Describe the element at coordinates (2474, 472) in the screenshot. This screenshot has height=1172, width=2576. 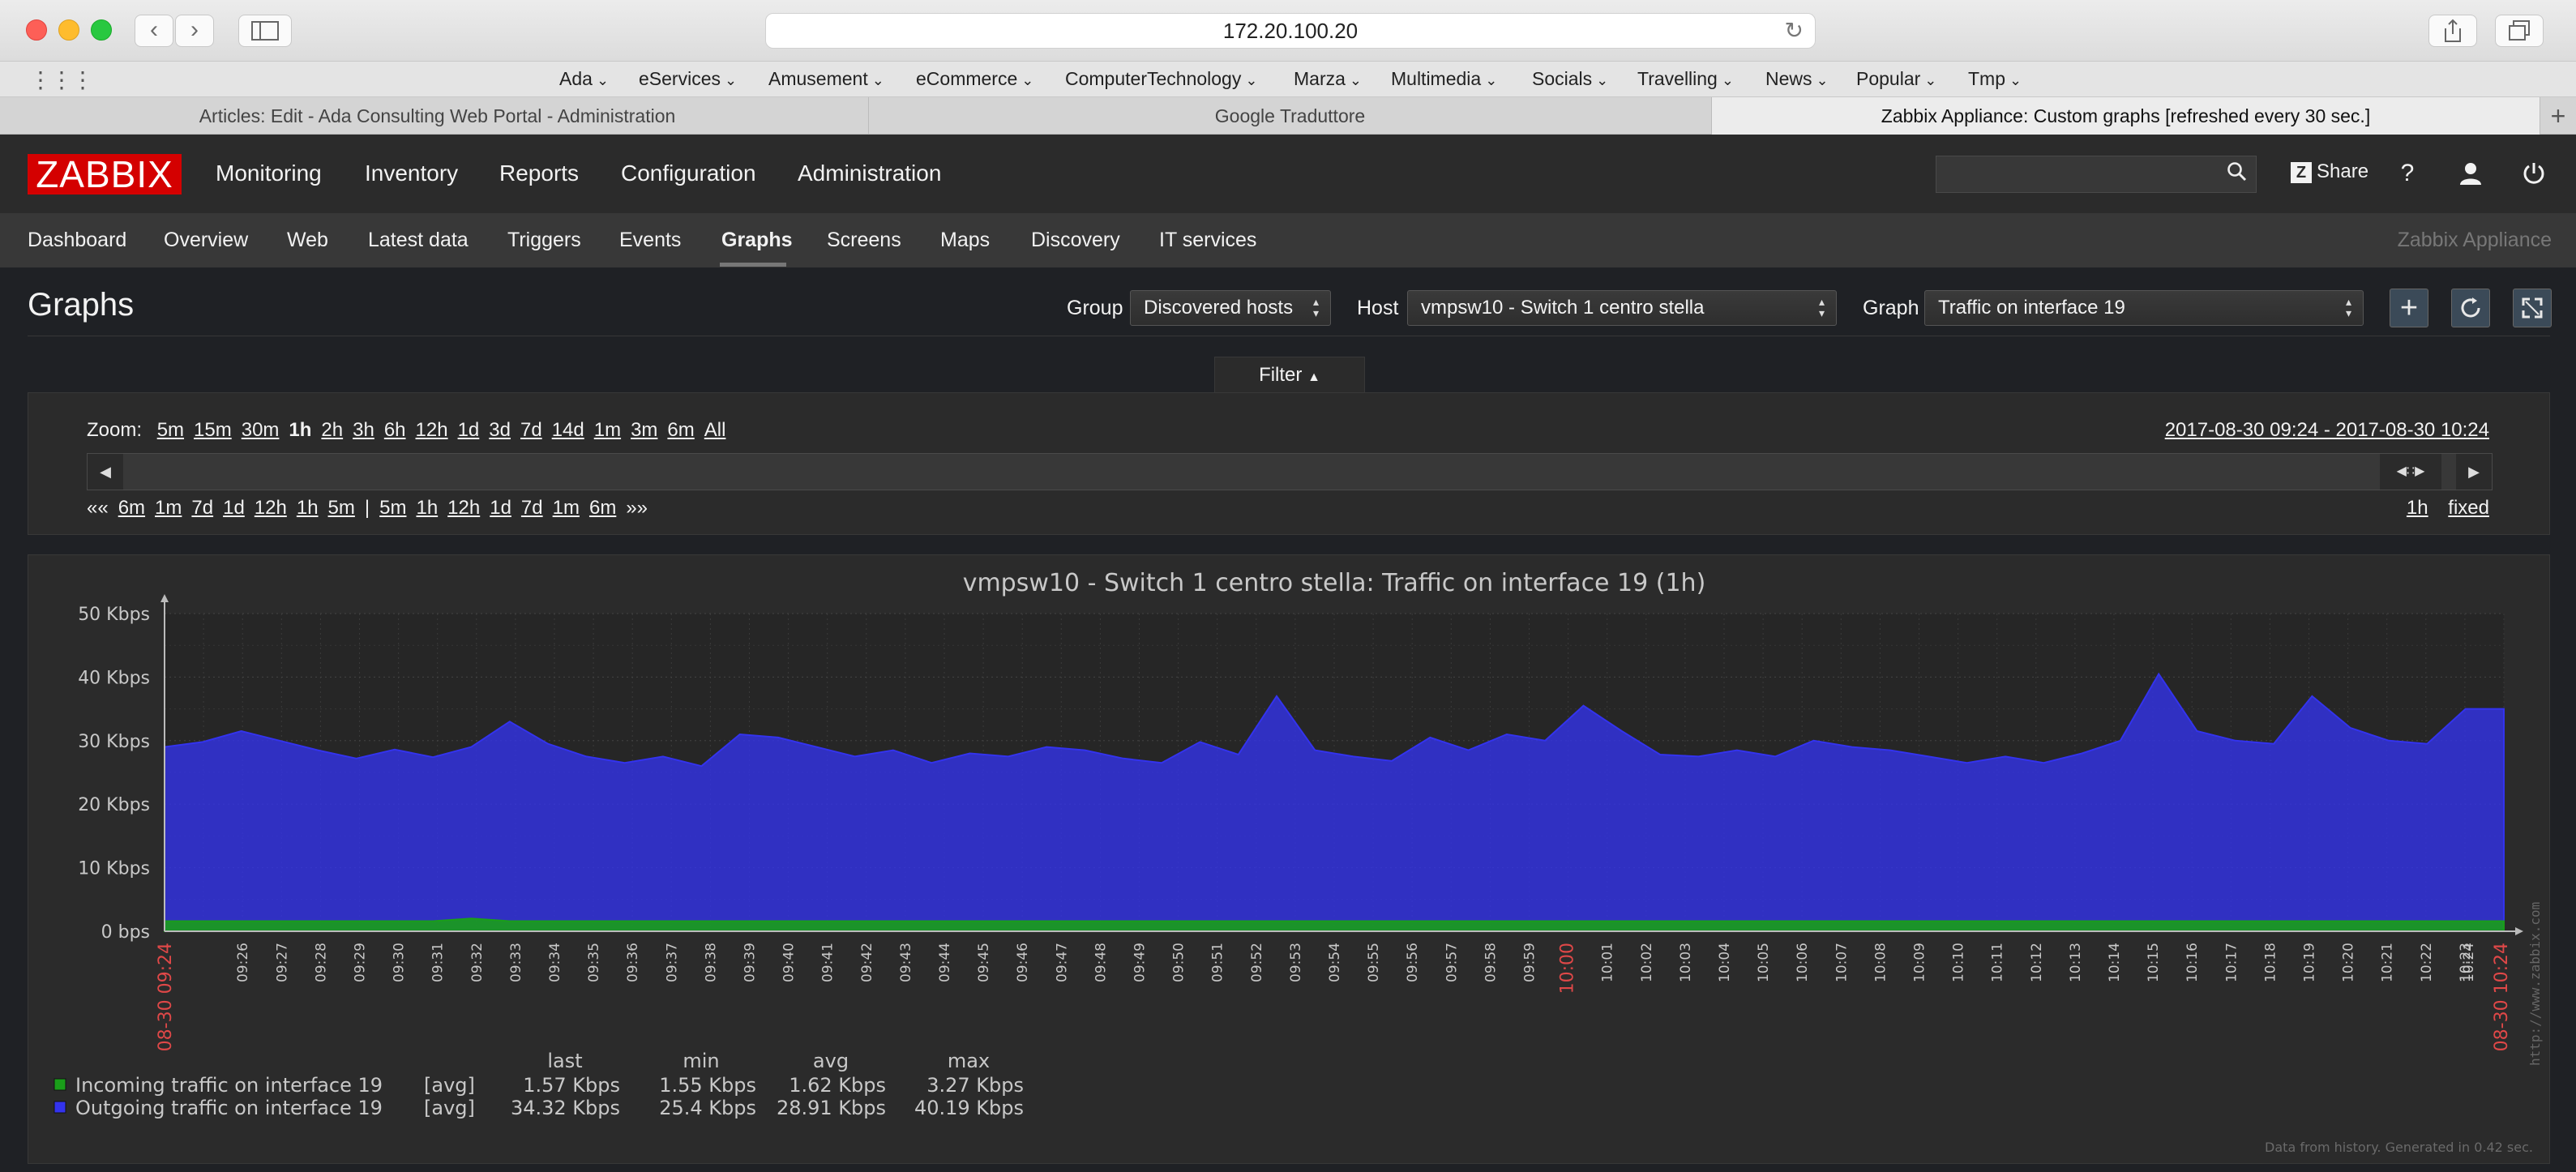
I see `scroll-right-arrow-icon: ▶` at that location.